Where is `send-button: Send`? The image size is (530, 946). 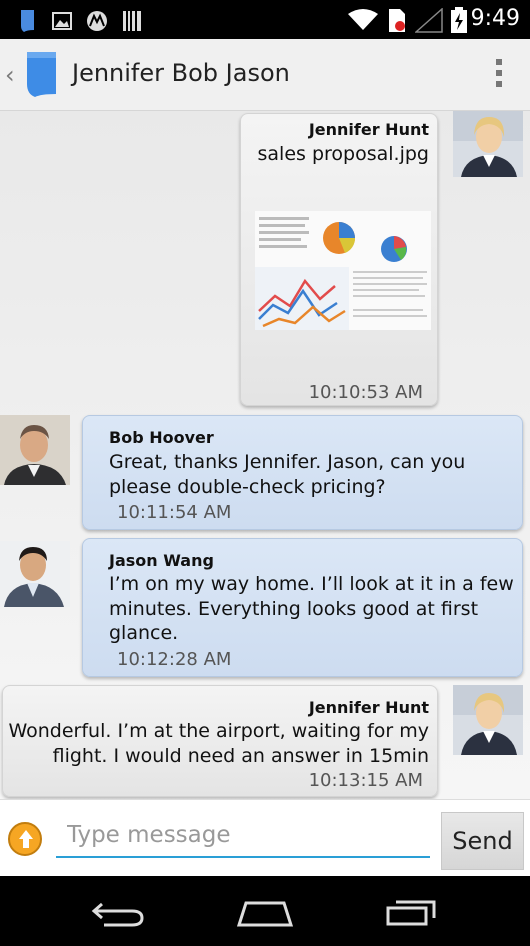 send-button: Send is located at coordinates (482, 841).